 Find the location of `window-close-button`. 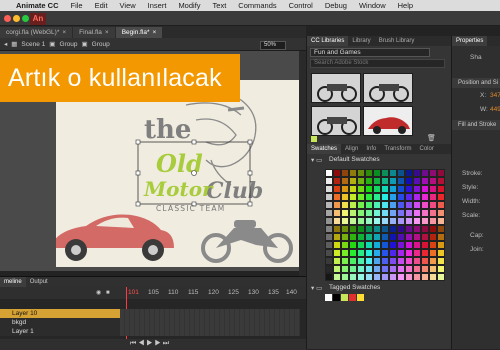

window-close-button is located at coordinates (7, 18).